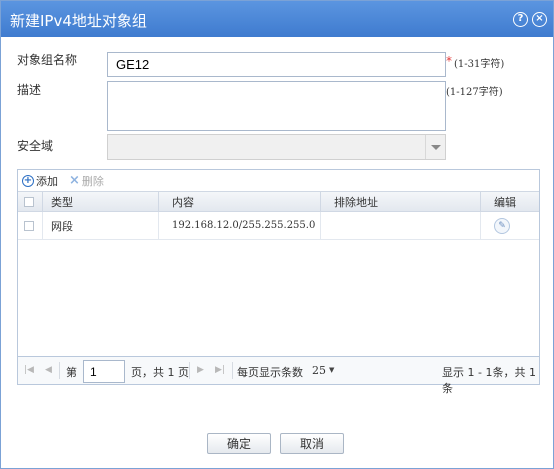  I want to click on page-input-box, so click(104, 371).